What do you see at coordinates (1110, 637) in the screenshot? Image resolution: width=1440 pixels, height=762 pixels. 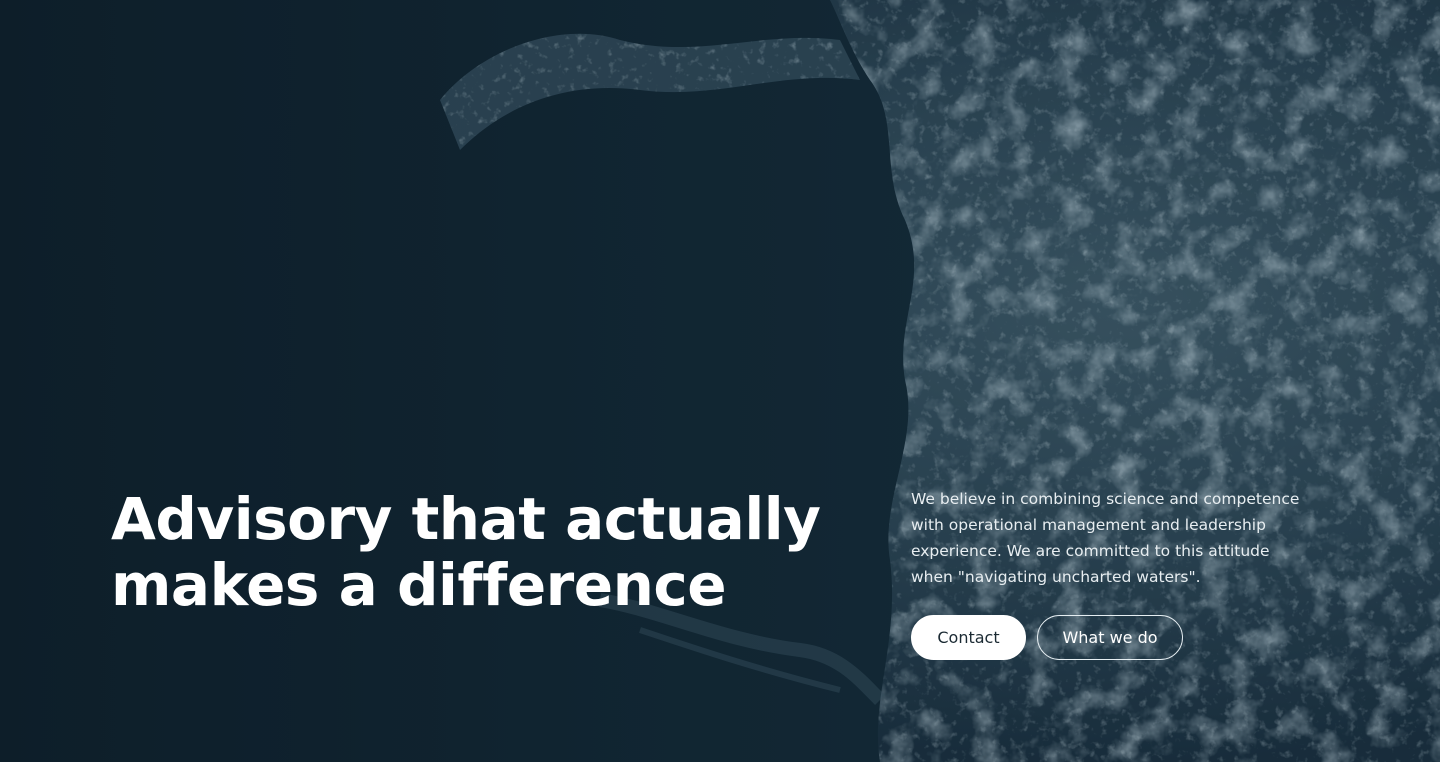 I see `what-we-do-button: What we do` at bounding box center [1110, 637].